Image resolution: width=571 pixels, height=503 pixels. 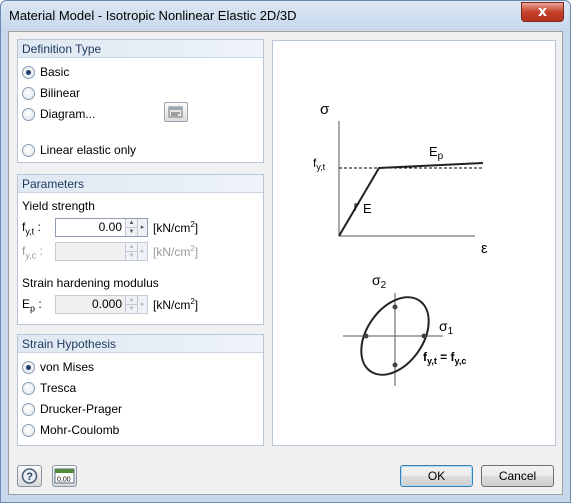 I want to click on fyt-diagram-label: fy,t, so click(x=319, y=164).